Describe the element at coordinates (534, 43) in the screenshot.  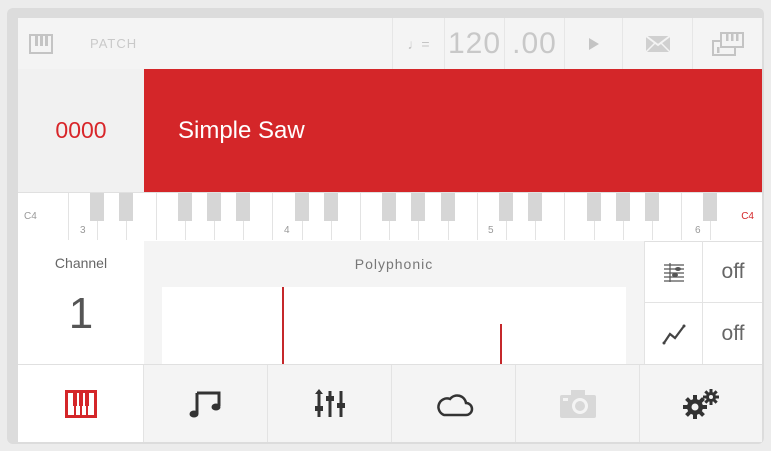
I see `tempo-decimal: .00` at that location.